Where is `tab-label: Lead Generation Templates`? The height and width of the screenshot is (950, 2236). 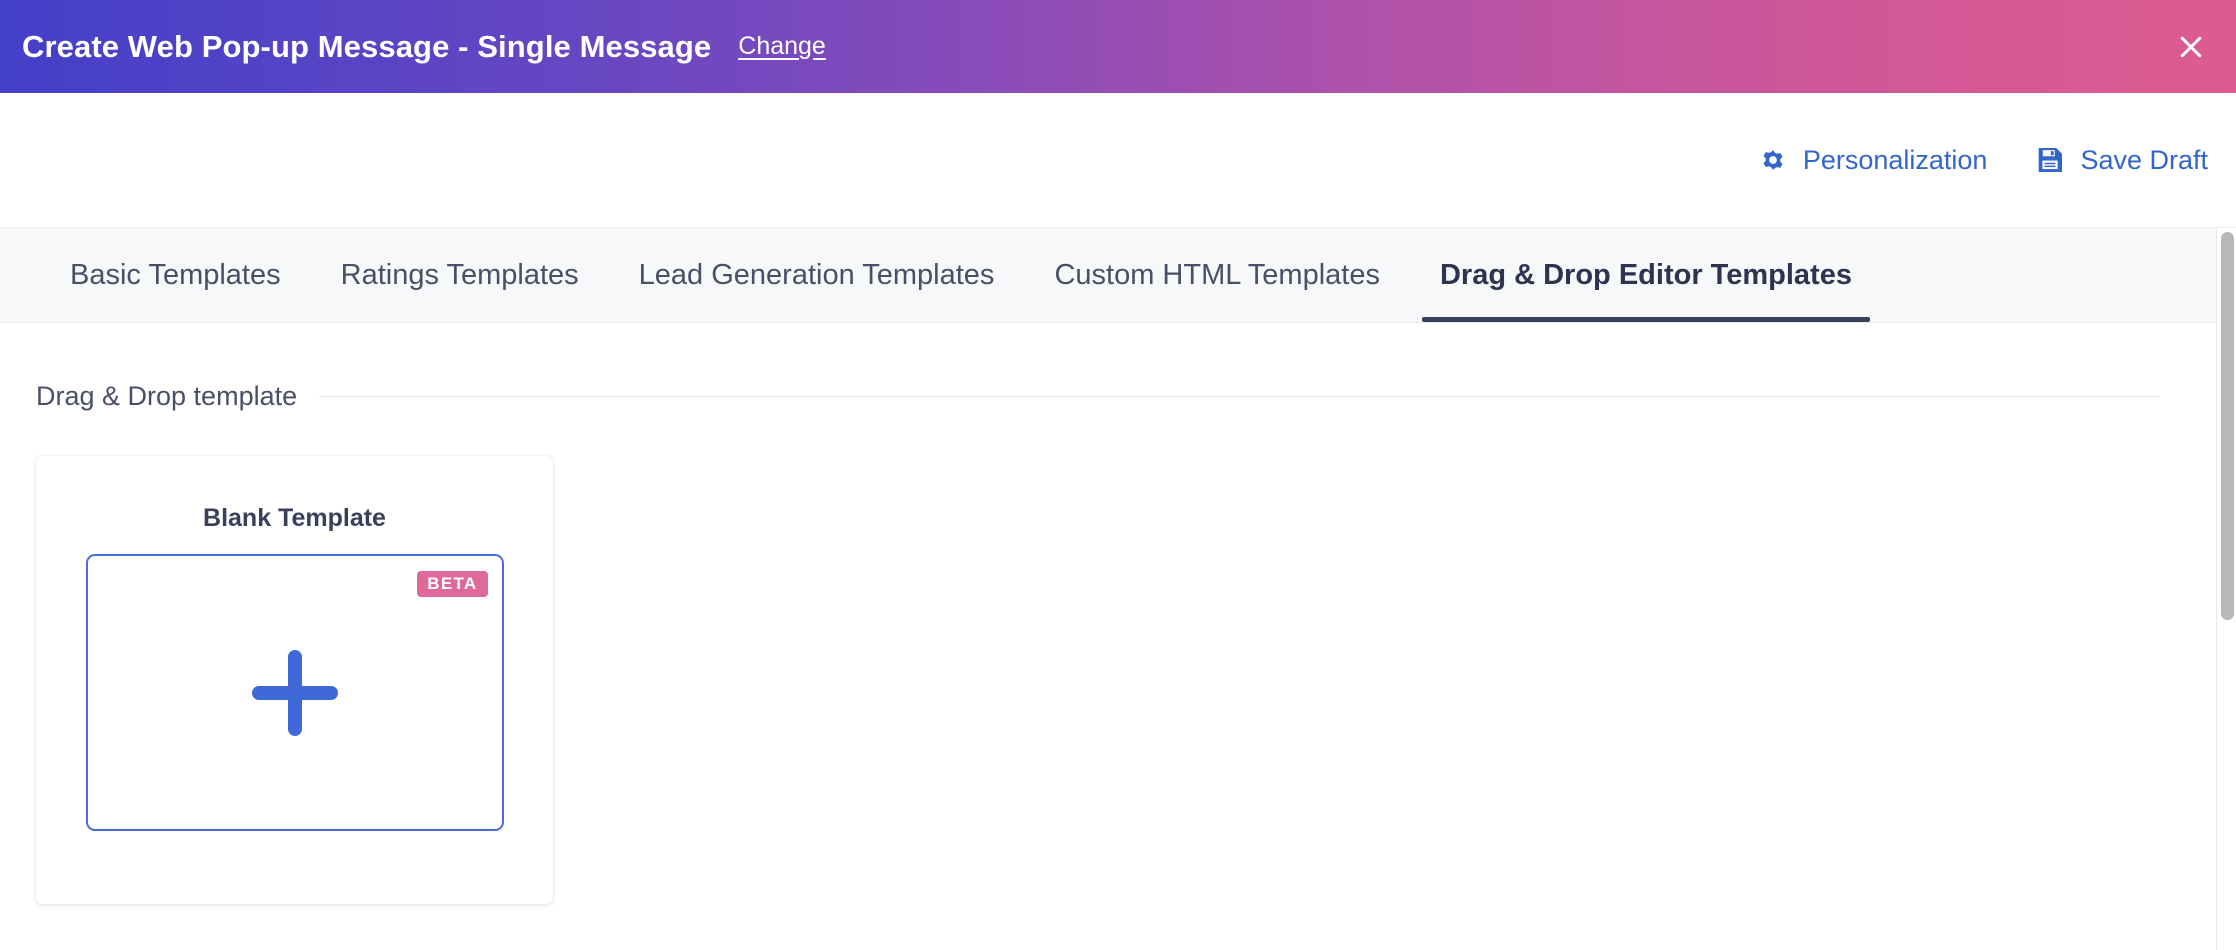 tab-label: Lead Generation Templates is located at coordinates (816, 274).